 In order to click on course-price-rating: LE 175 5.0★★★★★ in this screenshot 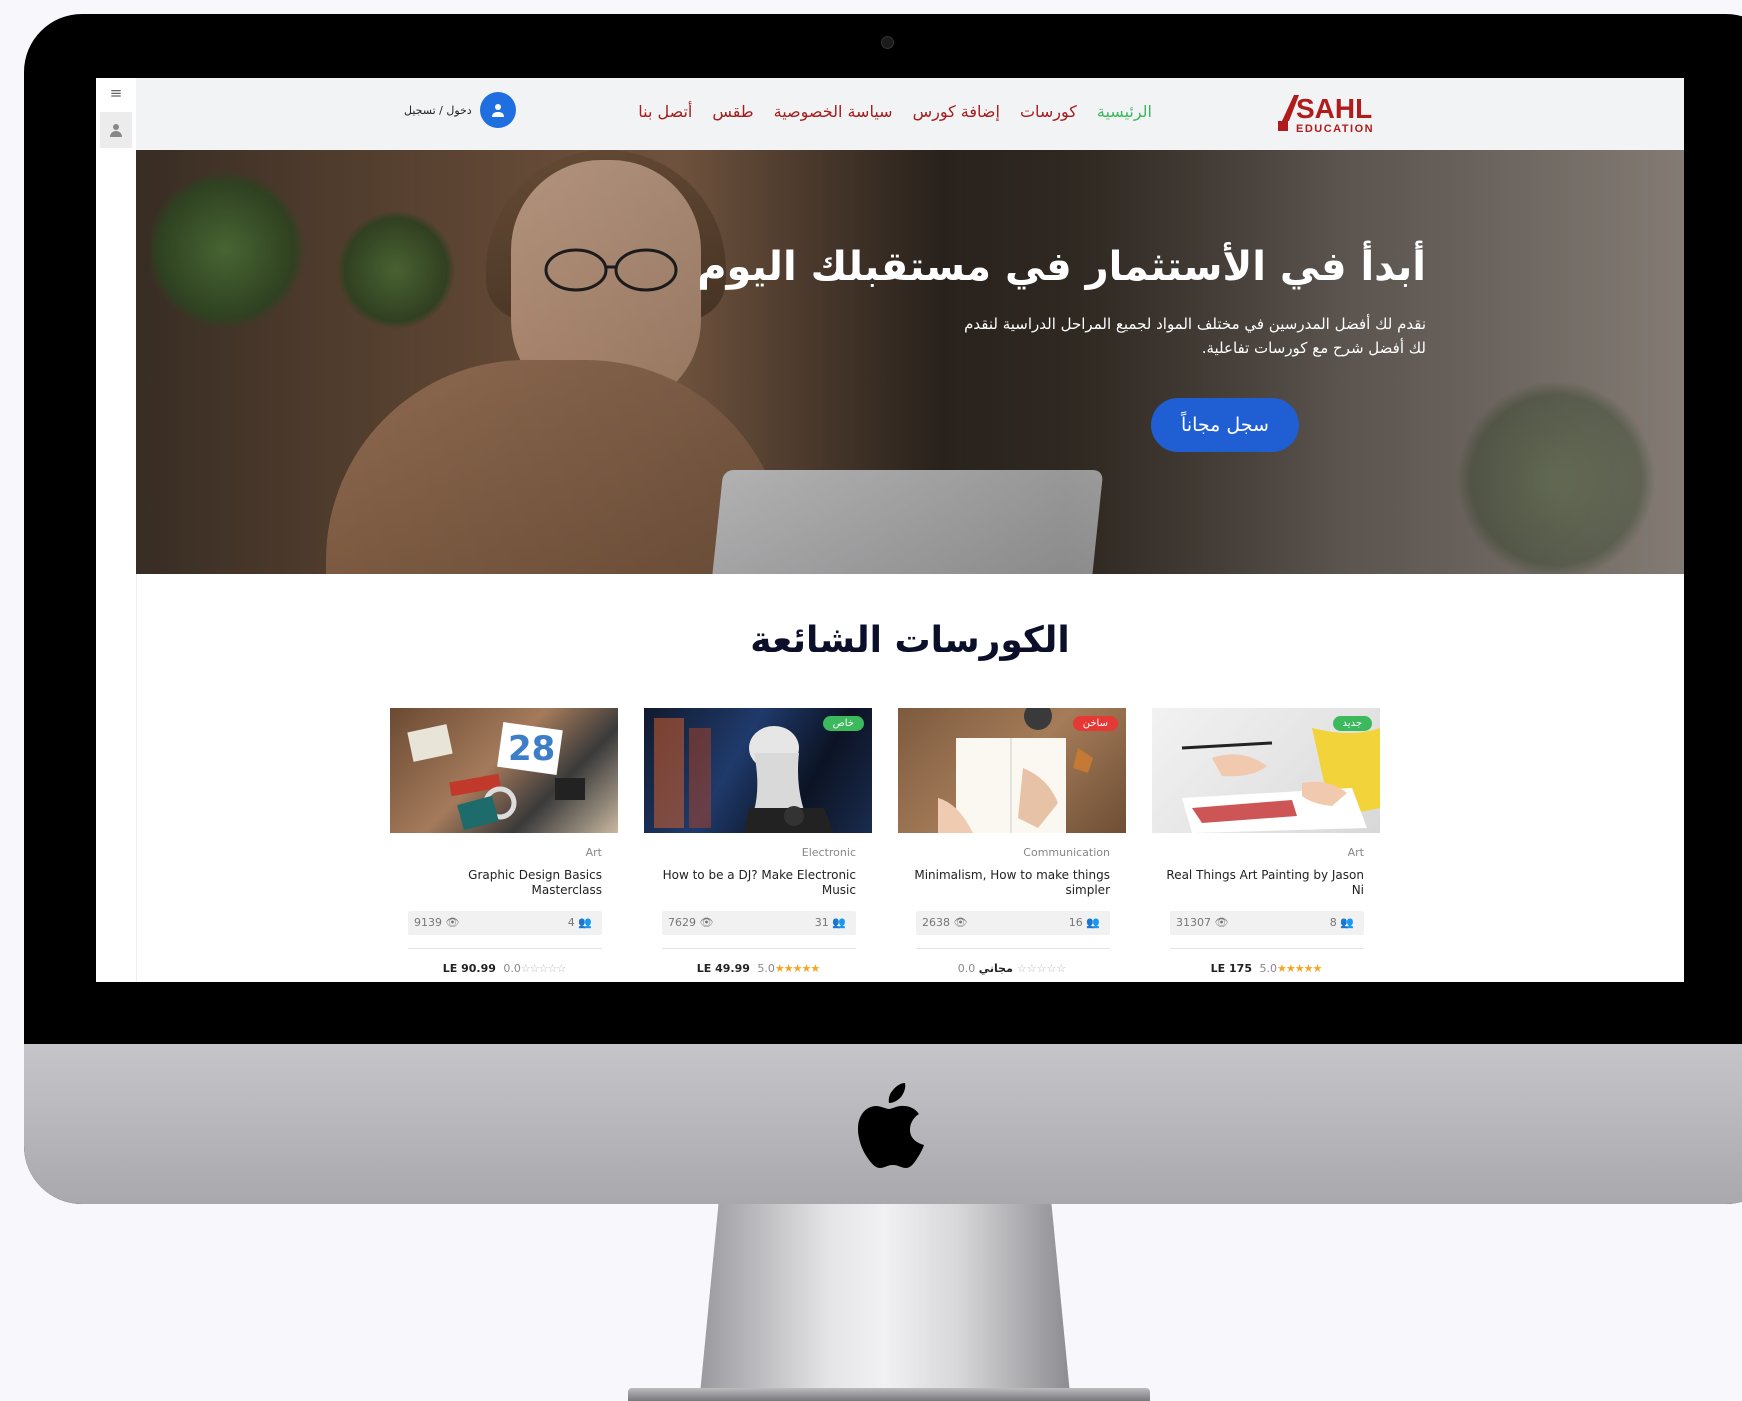, I will do `click(1266, 968)`.